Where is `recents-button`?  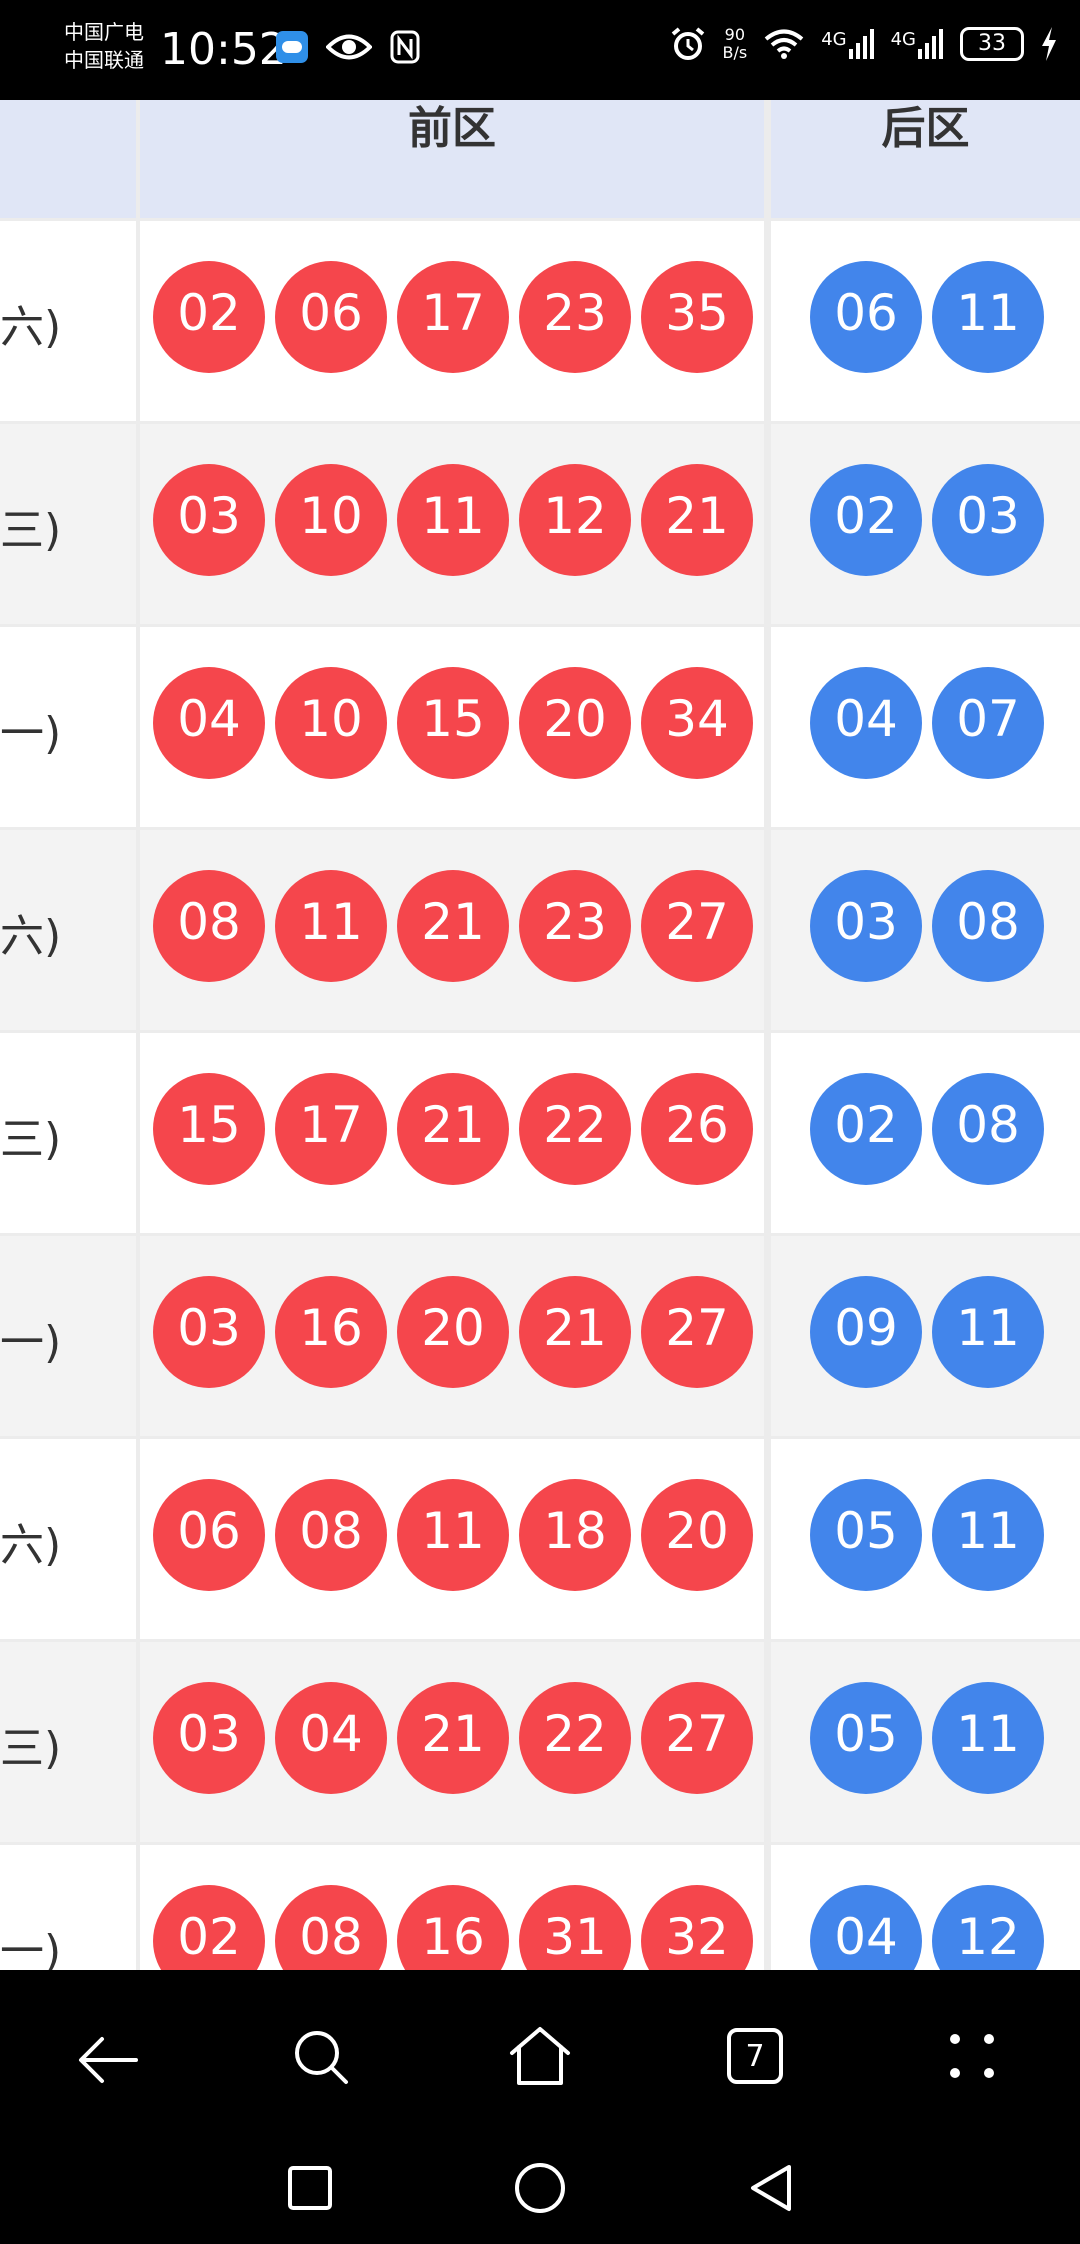 recents-button is located at coordinates (310, 2188).